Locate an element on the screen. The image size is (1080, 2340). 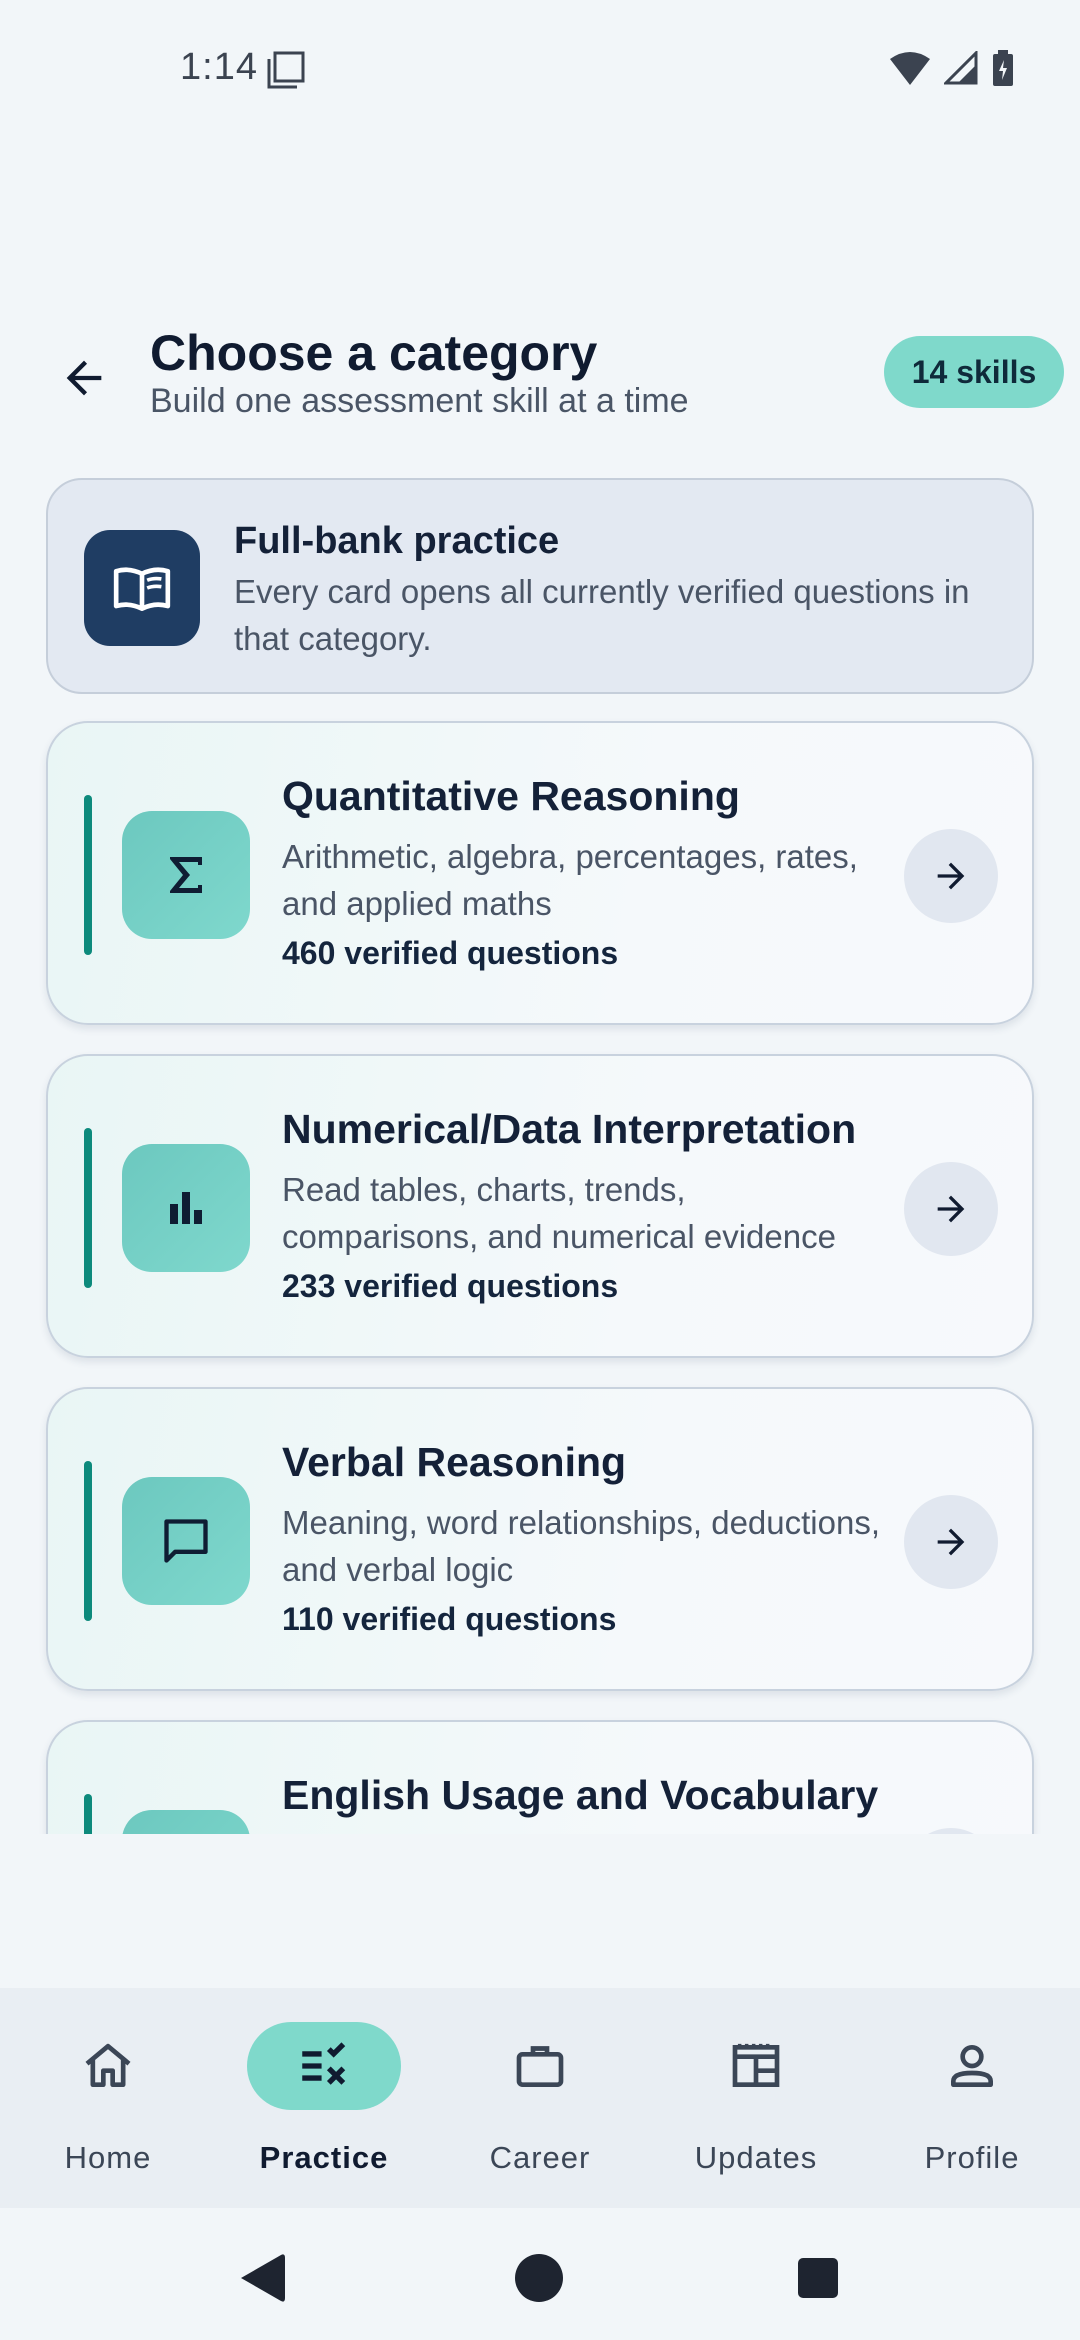
book-icon is located at coordinates (186, 1822).